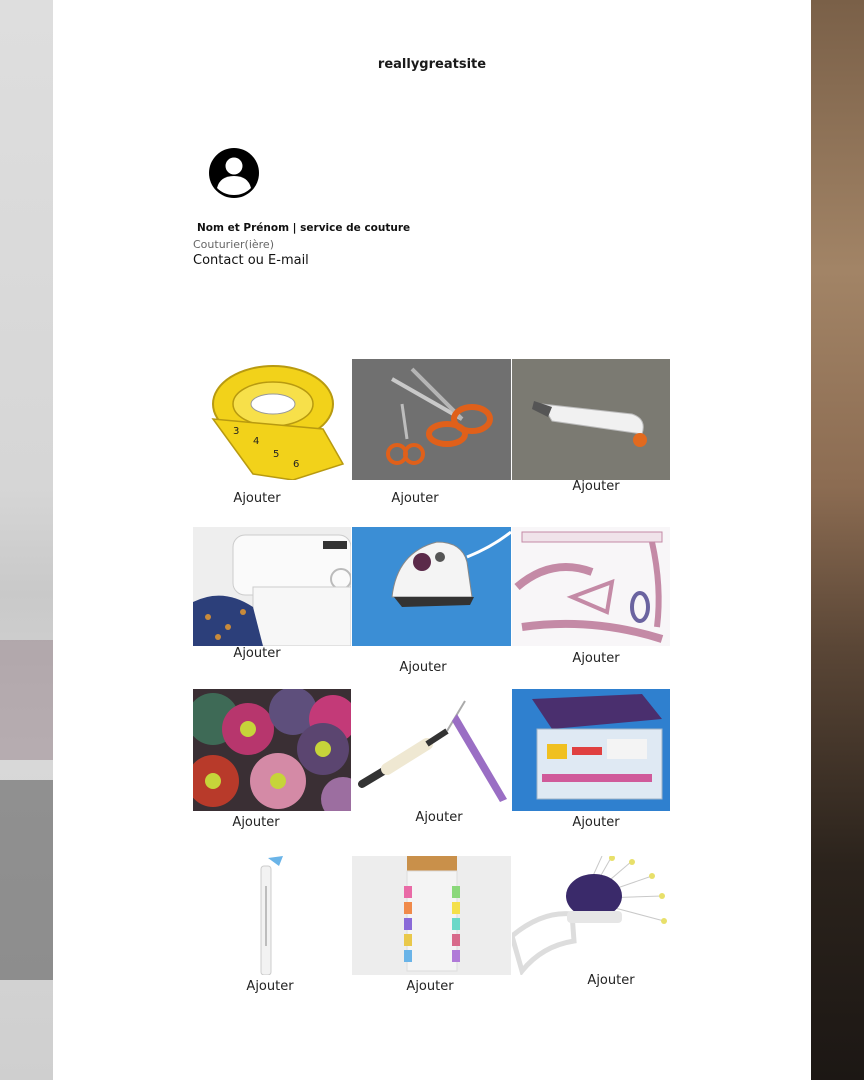 This screenshot has width=864, height=1080. Describe the element at coordinates (422, 667) in the screenshot. I see `add-button-5: Ajouter` at that location.